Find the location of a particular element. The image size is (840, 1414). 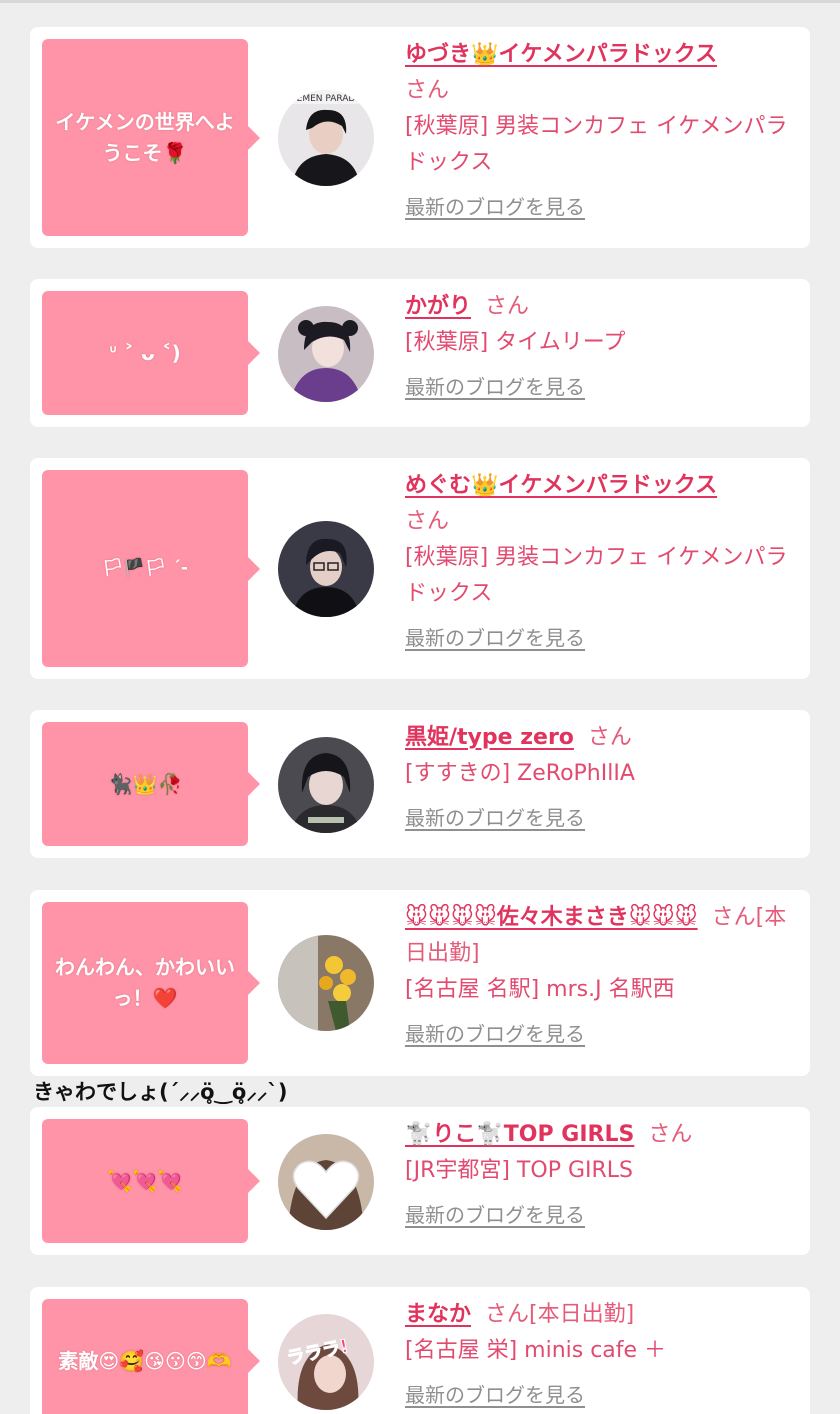

comment-bubble: 🏳🏴🏳 ˊ- is located at coordinates (151, 568).